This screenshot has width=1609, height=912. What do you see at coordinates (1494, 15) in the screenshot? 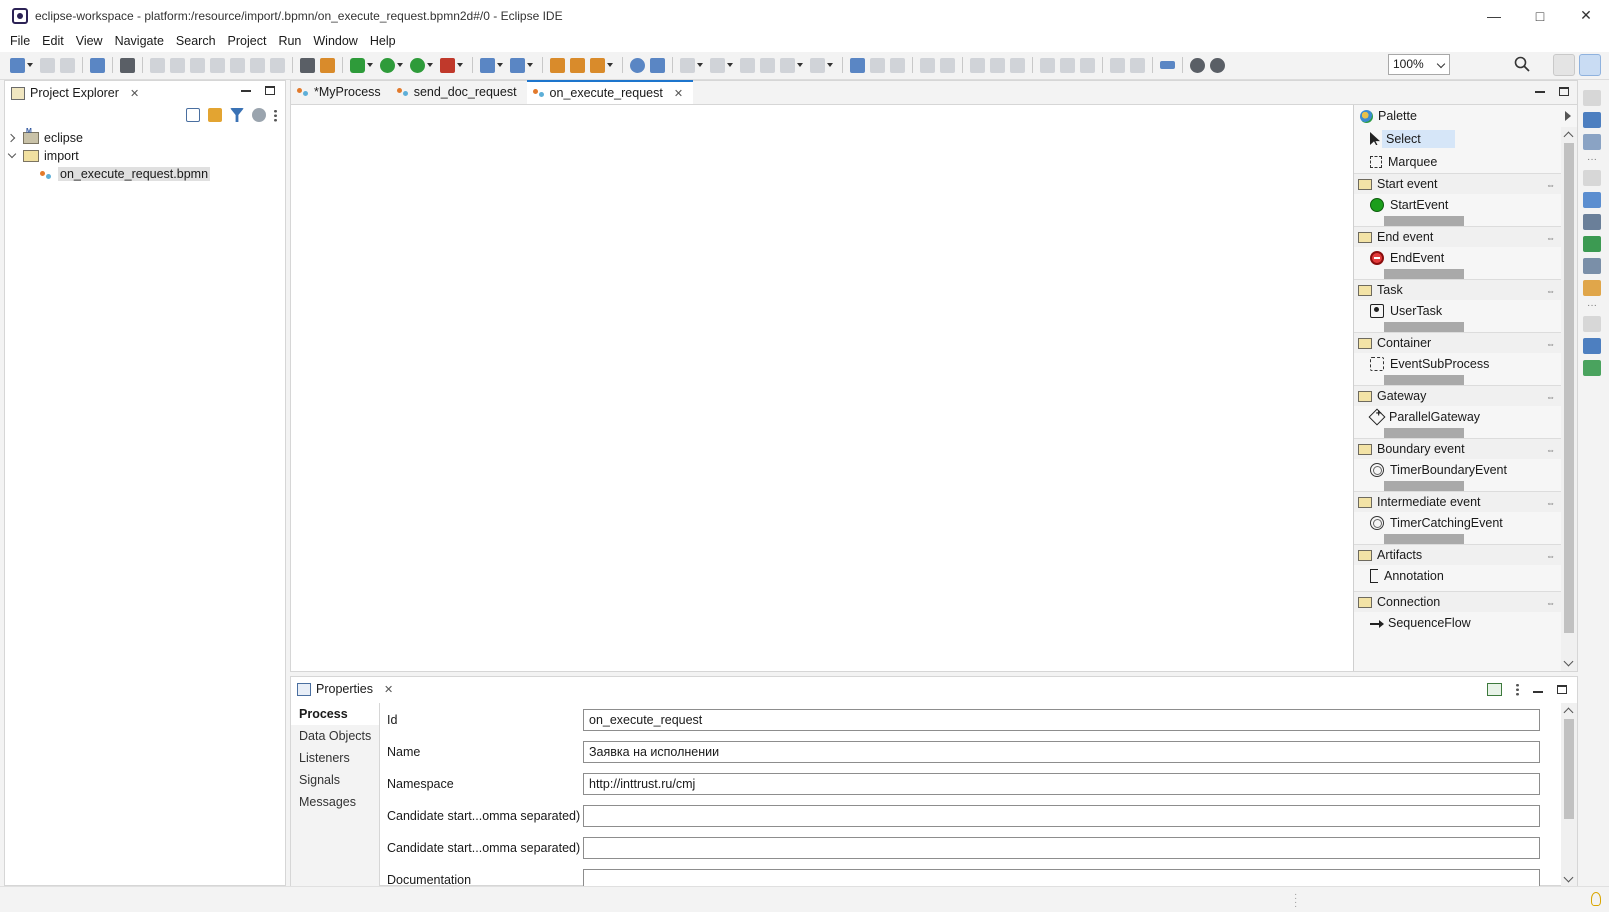
I see `minimize-button: —` at bounding box center [1494, 15].